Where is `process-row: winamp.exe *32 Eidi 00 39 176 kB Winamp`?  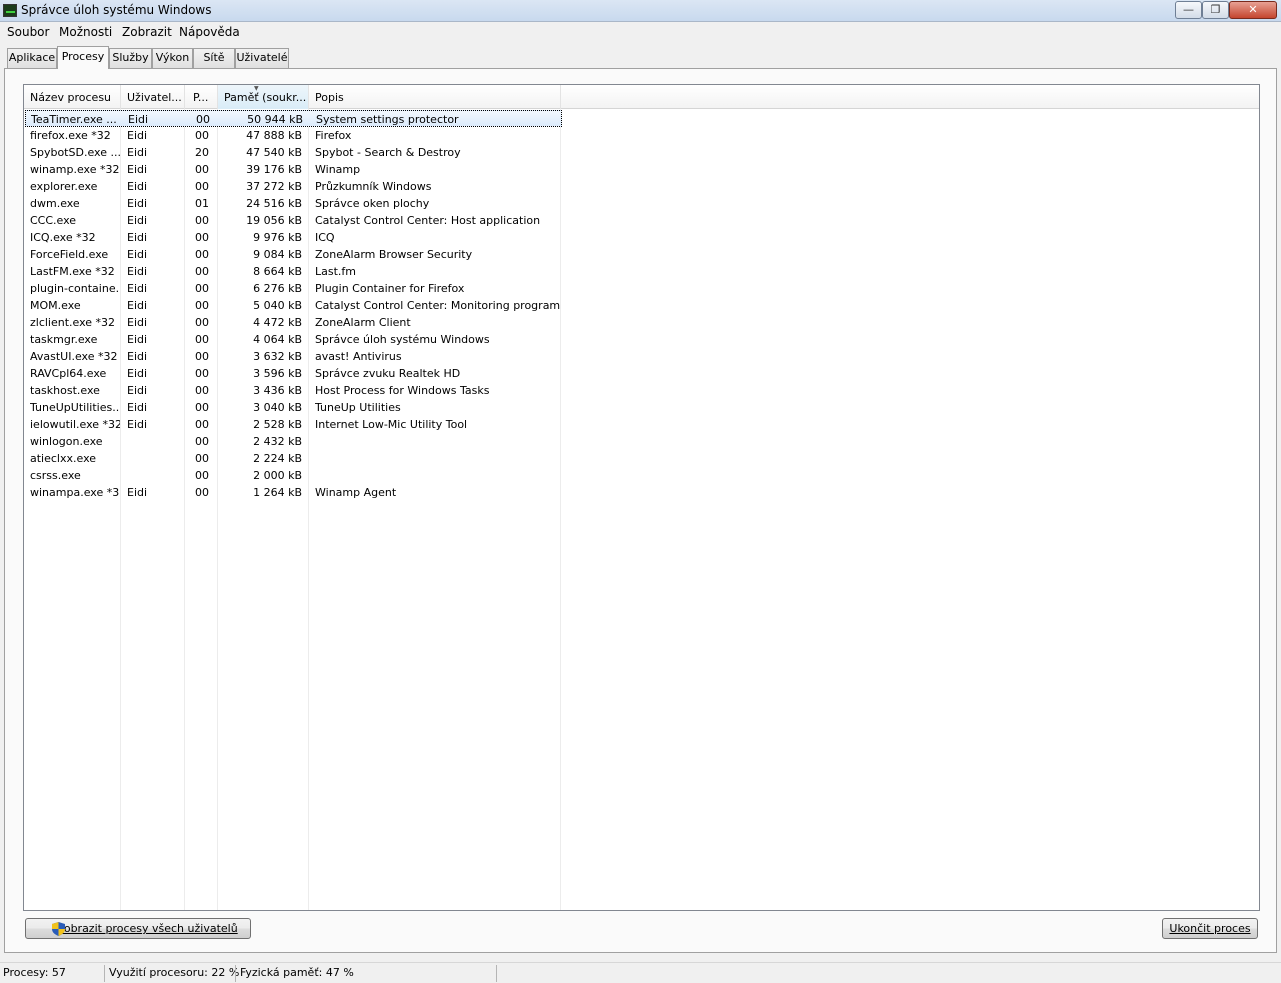
process-row: winamp.exe *32 Eidi 00 39 176 kB Winamp is located at coordinates (293, 169).